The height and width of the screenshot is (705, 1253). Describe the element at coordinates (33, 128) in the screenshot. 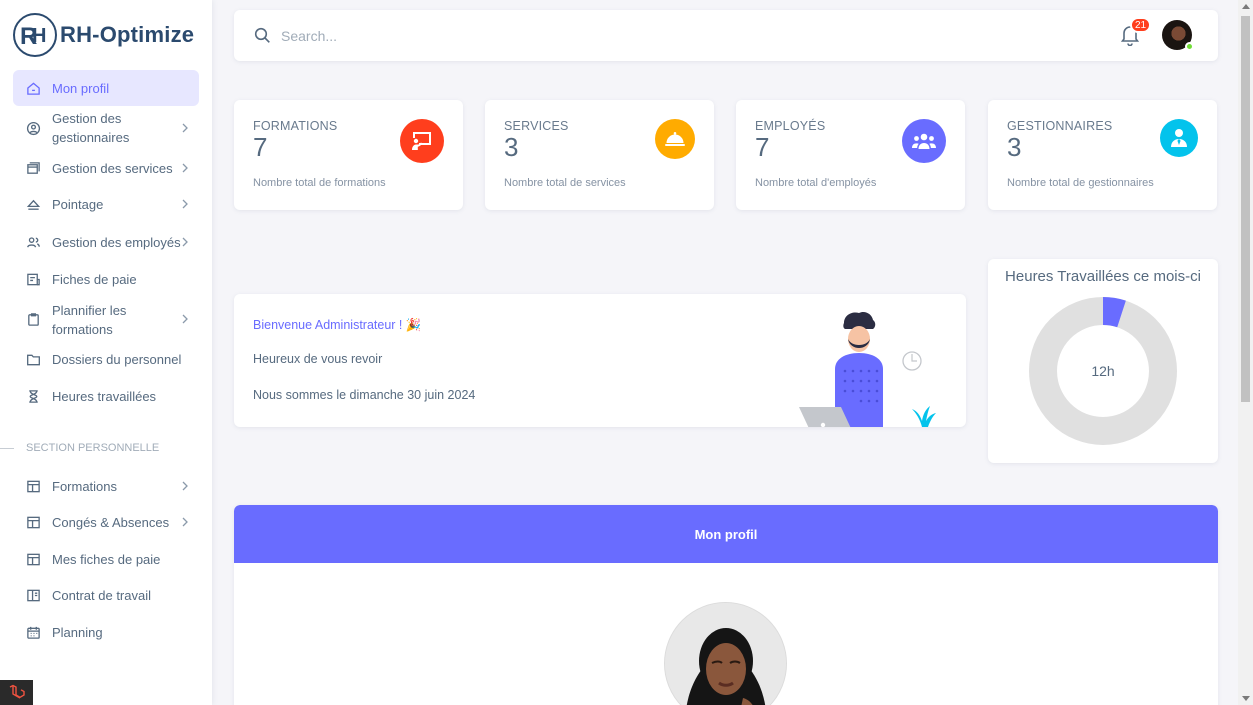

I see `user-circle-icon` at that location.